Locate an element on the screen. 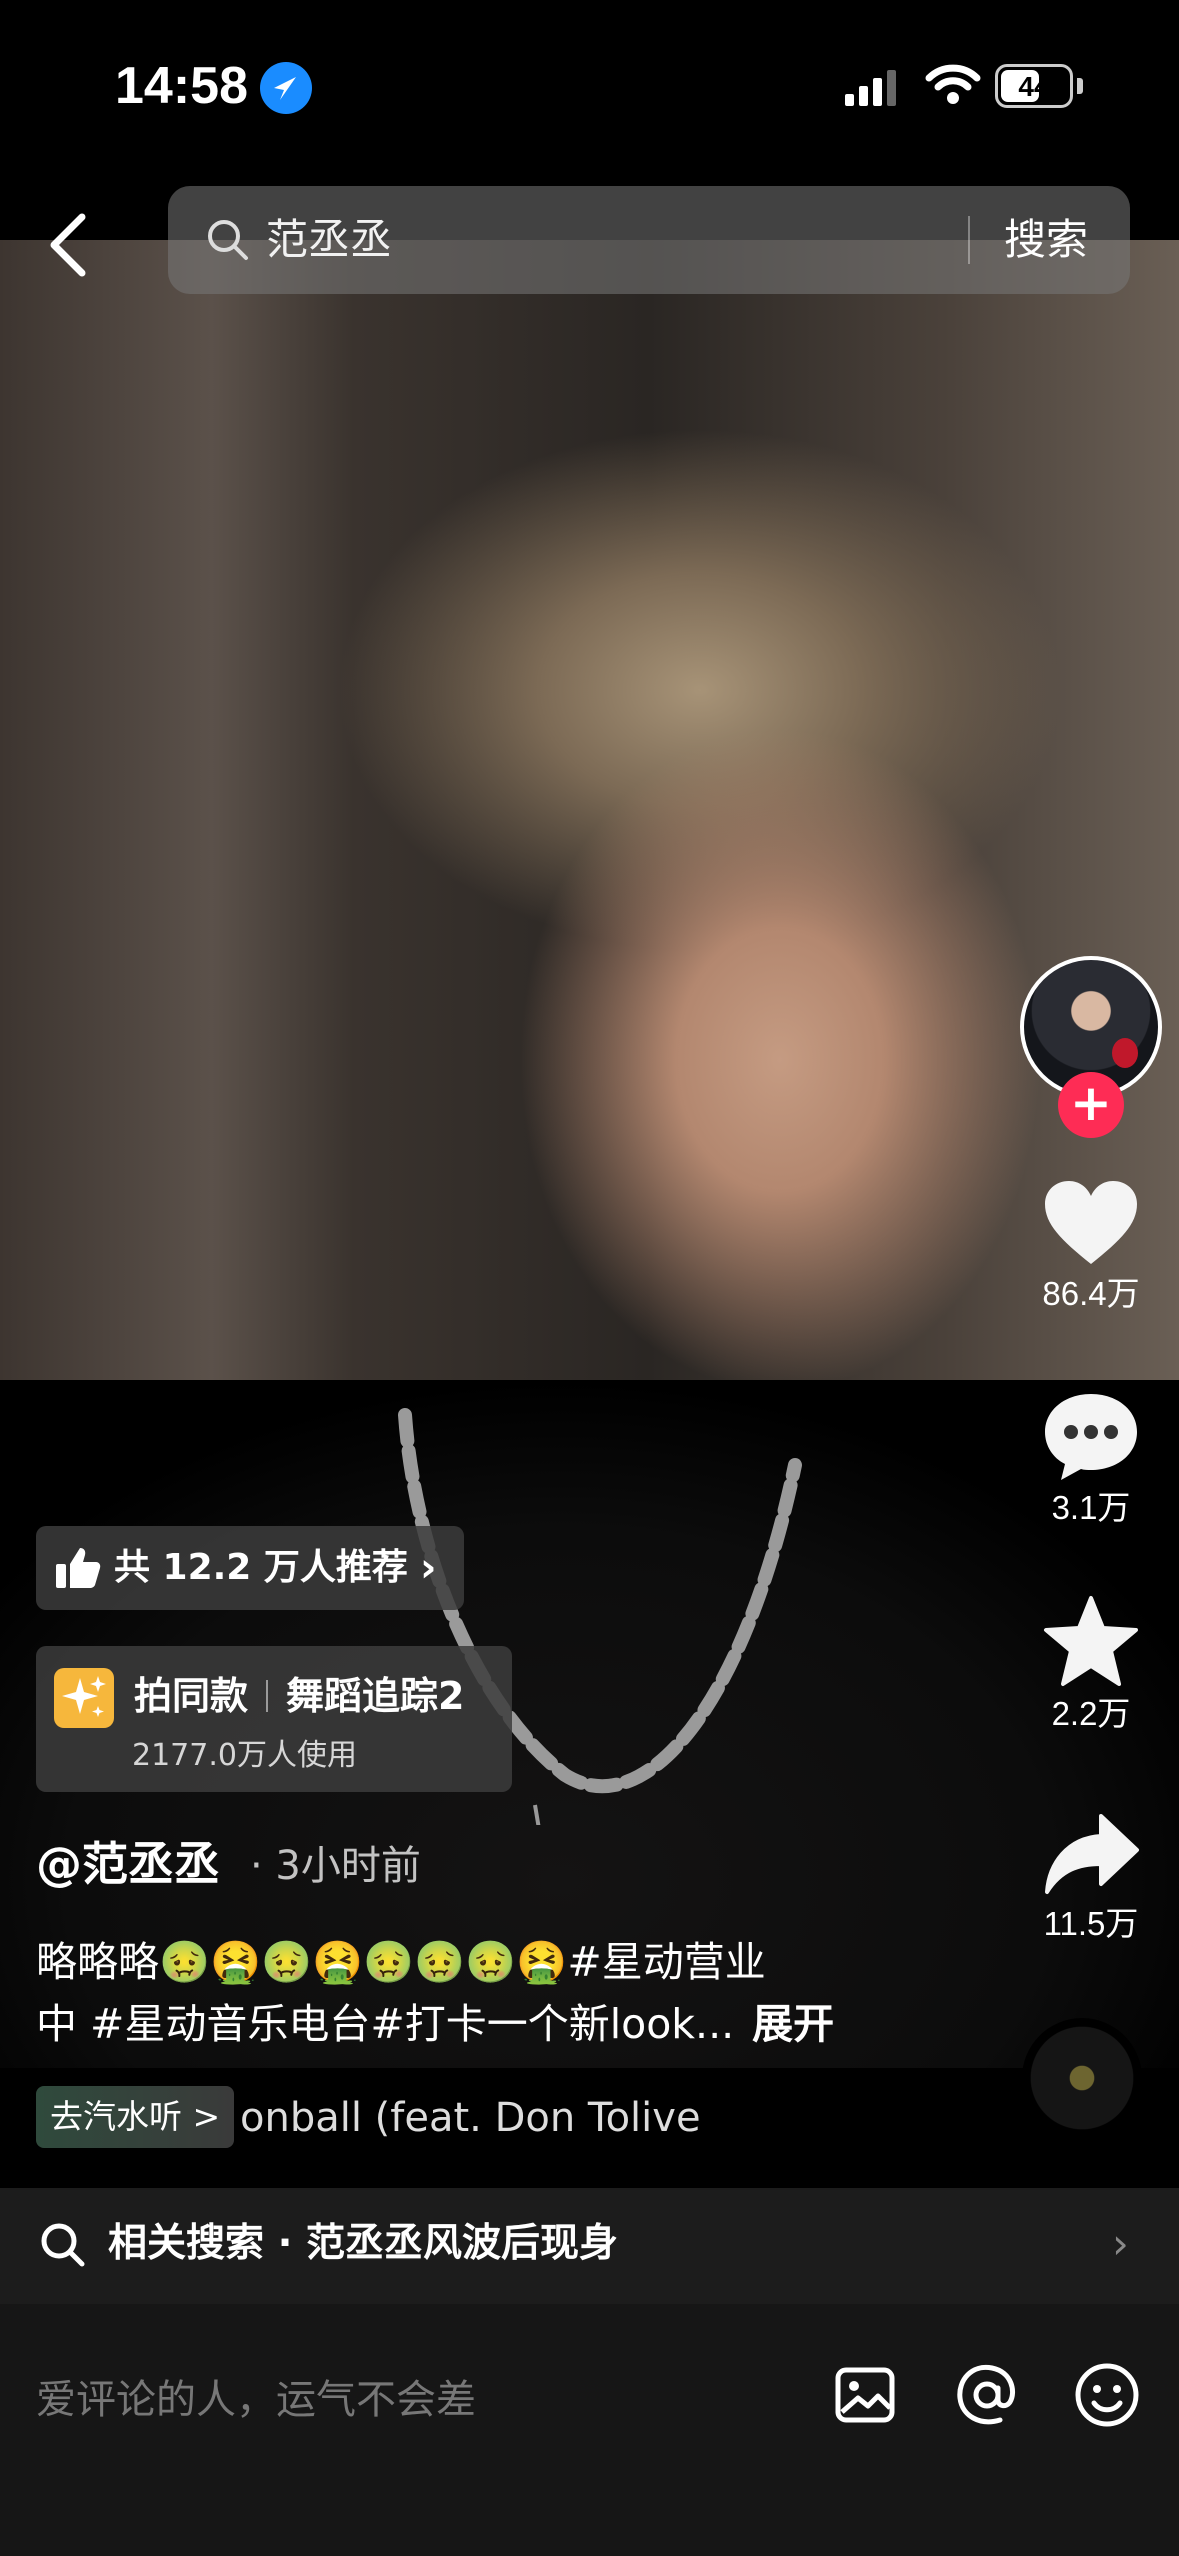 This screenshot has height=2556, width=1179. search-query: 范丞丞 is located at coordinates (329, 240).